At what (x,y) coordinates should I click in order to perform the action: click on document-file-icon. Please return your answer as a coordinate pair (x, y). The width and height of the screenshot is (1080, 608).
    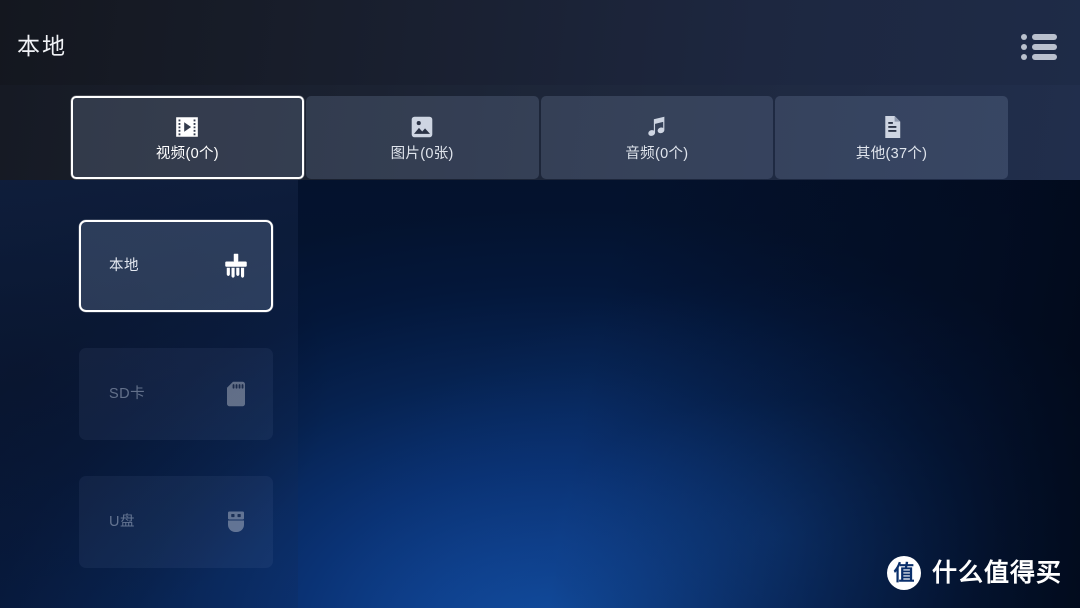
    Looking at the image, I should click on (892, 126).